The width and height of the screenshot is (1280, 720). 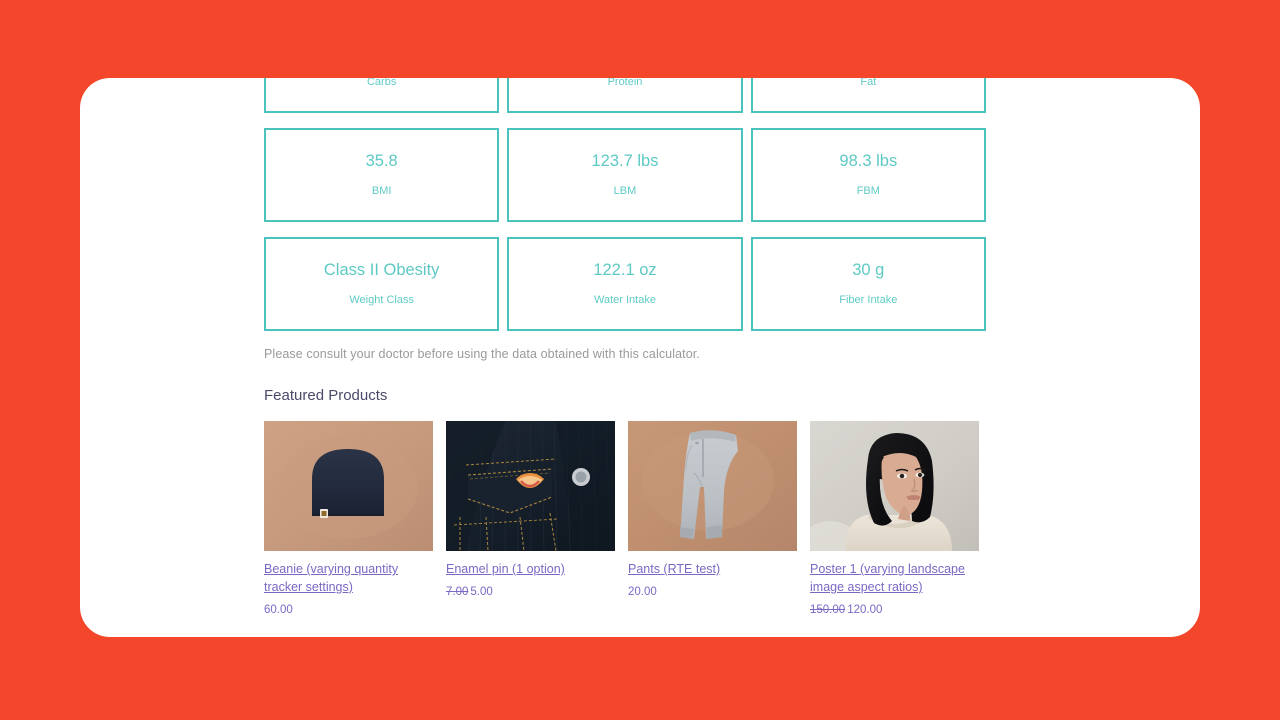 What do you see at coordinates (625, 83) in the screenshot?
I see `stat-label: Protein` at bounding box center [625, 83].